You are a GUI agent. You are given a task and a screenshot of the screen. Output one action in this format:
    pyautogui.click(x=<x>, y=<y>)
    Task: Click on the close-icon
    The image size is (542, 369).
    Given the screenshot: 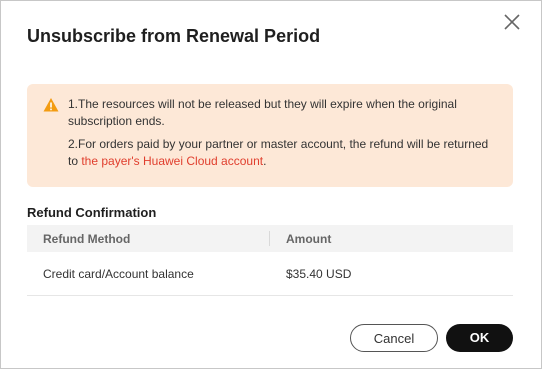 What is the action you would take?
    pyautogui.click(x=512, y=22)
    